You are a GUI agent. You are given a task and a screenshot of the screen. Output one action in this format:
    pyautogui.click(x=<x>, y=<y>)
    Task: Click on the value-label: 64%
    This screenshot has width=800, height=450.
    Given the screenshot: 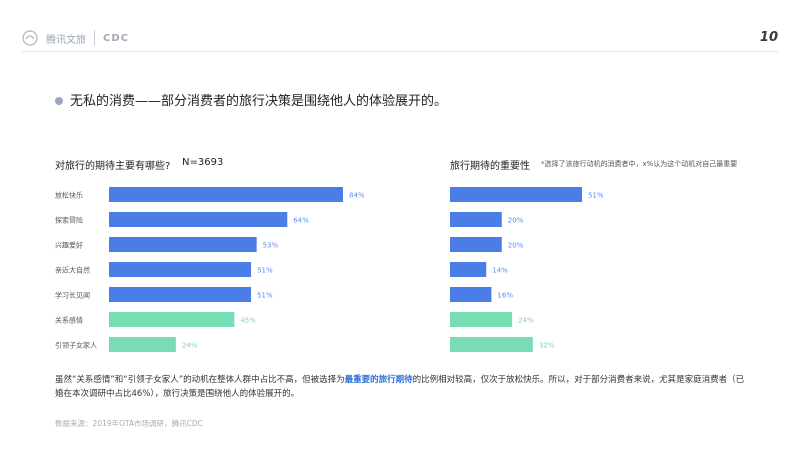 What is the action you would take?
    pyautogui.click(x=301, y=221)
    